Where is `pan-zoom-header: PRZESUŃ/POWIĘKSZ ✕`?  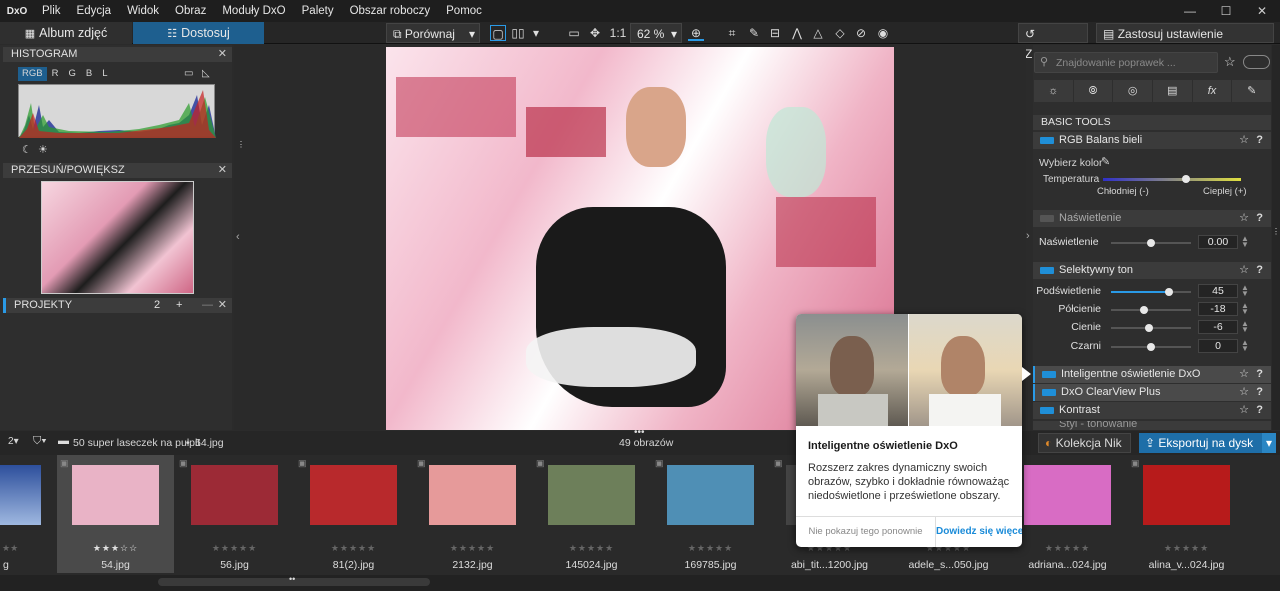
pan-zoom-header: PRZESUŃ/POWIĘKSZ ✕ is located at coordinates (117, 170).